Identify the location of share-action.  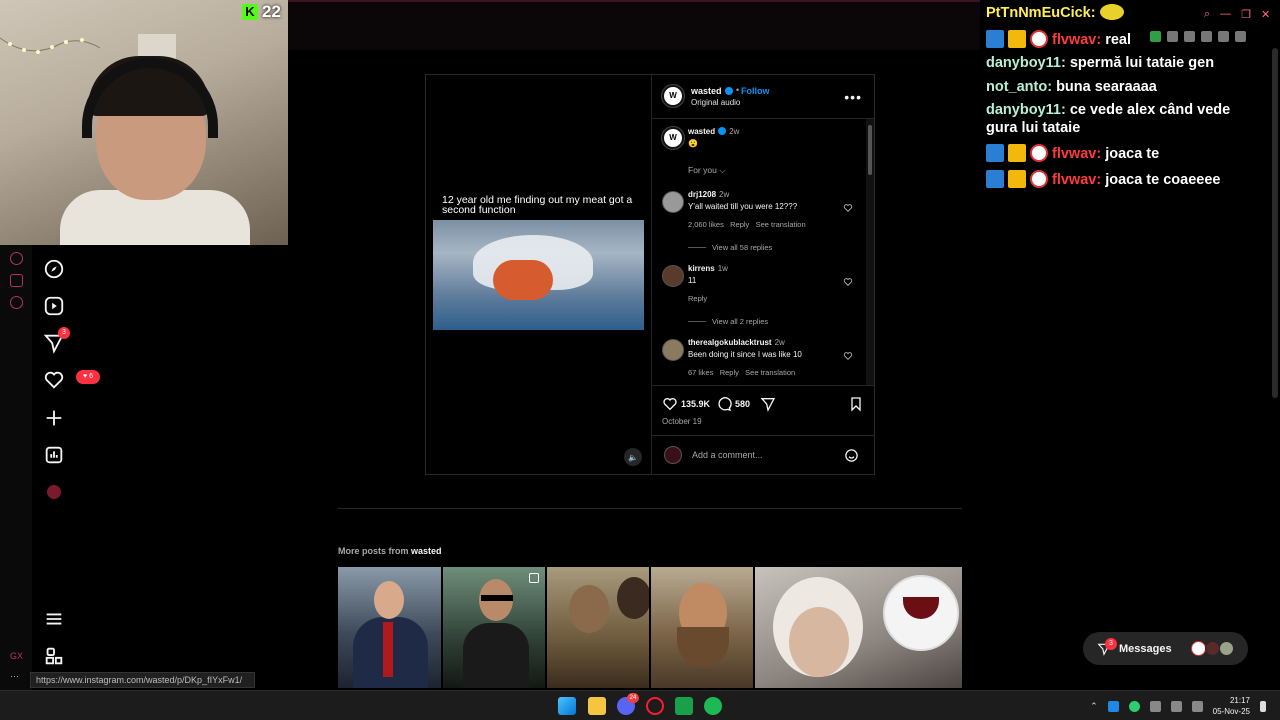
(768, 404).